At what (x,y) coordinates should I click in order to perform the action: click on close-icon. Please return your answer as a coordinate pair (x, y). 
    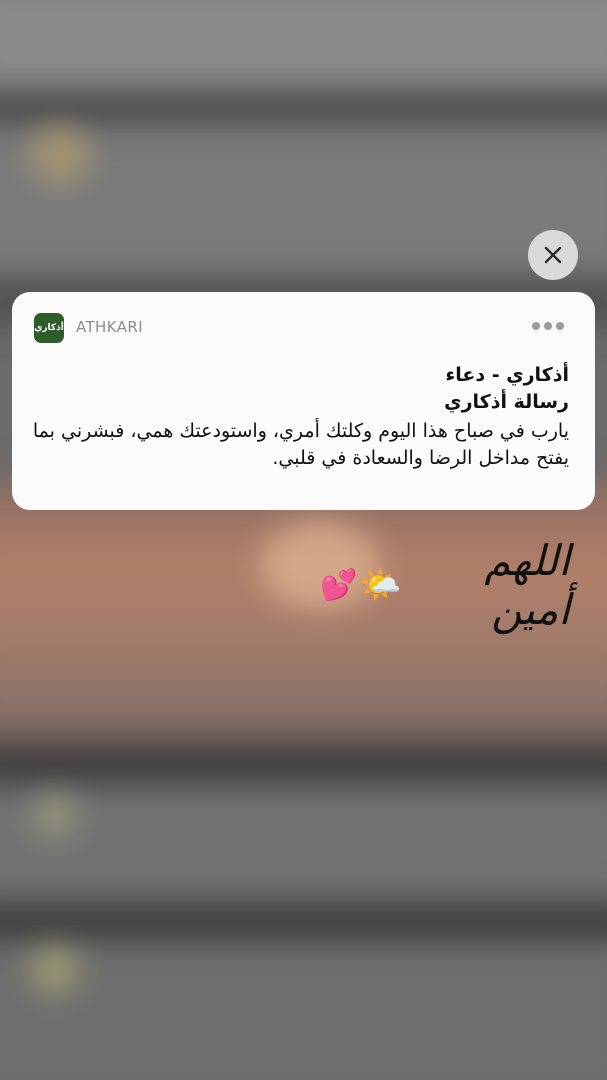
    Looking at the image, I should click on (553, 255).